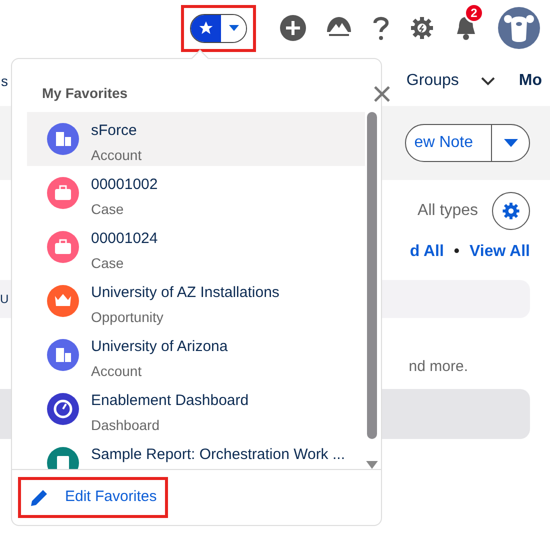 The width and height of the screenshot is (550, 537). Describe the element at coordinates (114, 131) in the screenshot. I see `favorite-name: sForce` at that location.